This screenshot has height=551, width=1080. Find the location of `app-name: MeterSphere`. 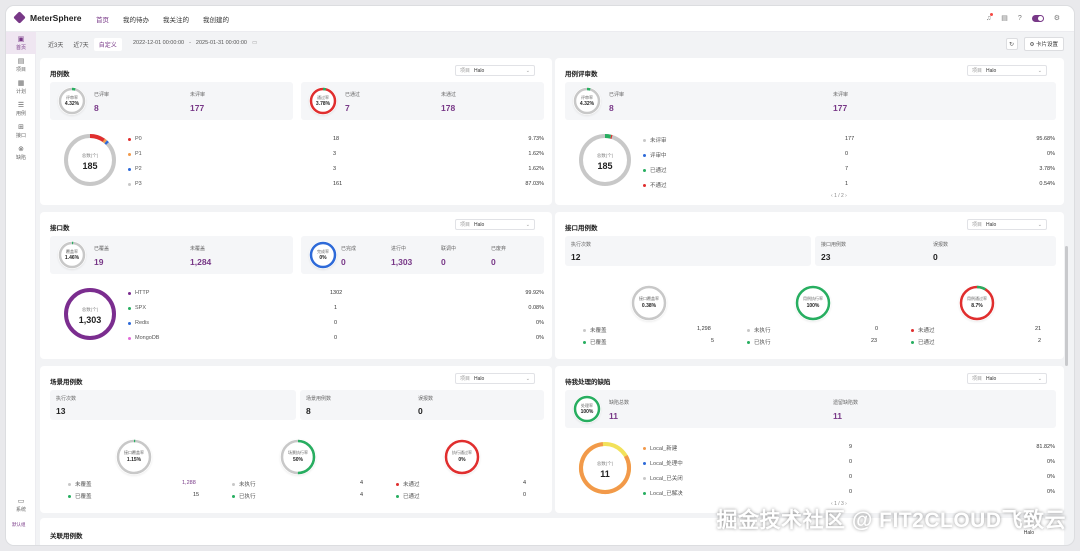

app-name: MeterSphere is located at coordinates (56, 17).